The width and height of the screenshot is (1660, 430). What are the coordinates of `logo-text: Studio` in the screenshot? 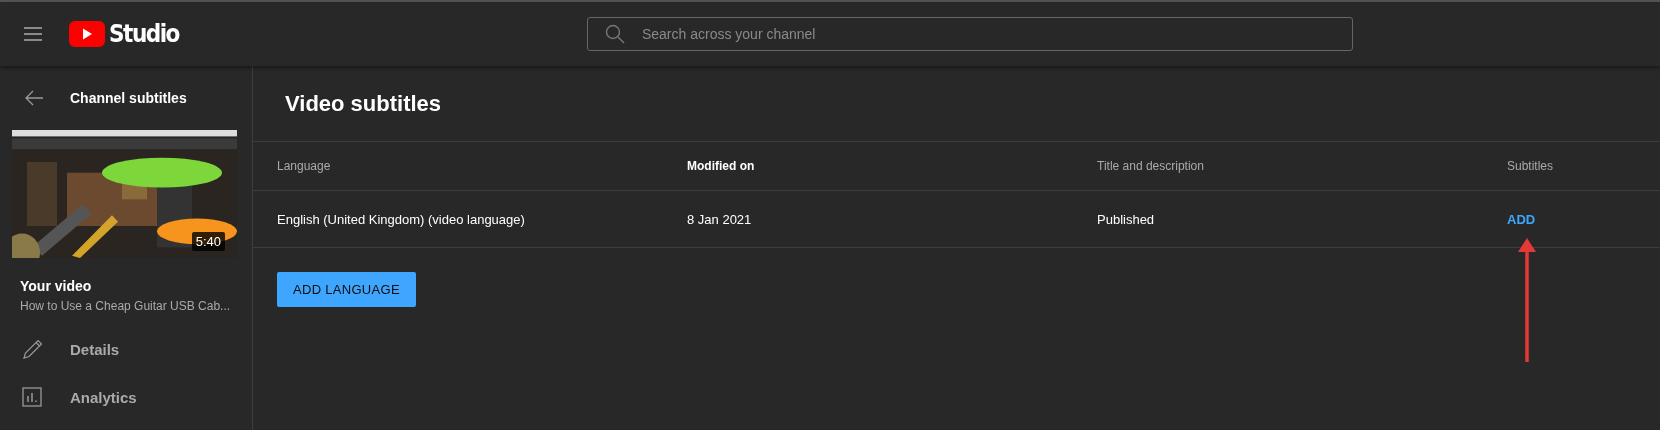 It's located at (144, 34).